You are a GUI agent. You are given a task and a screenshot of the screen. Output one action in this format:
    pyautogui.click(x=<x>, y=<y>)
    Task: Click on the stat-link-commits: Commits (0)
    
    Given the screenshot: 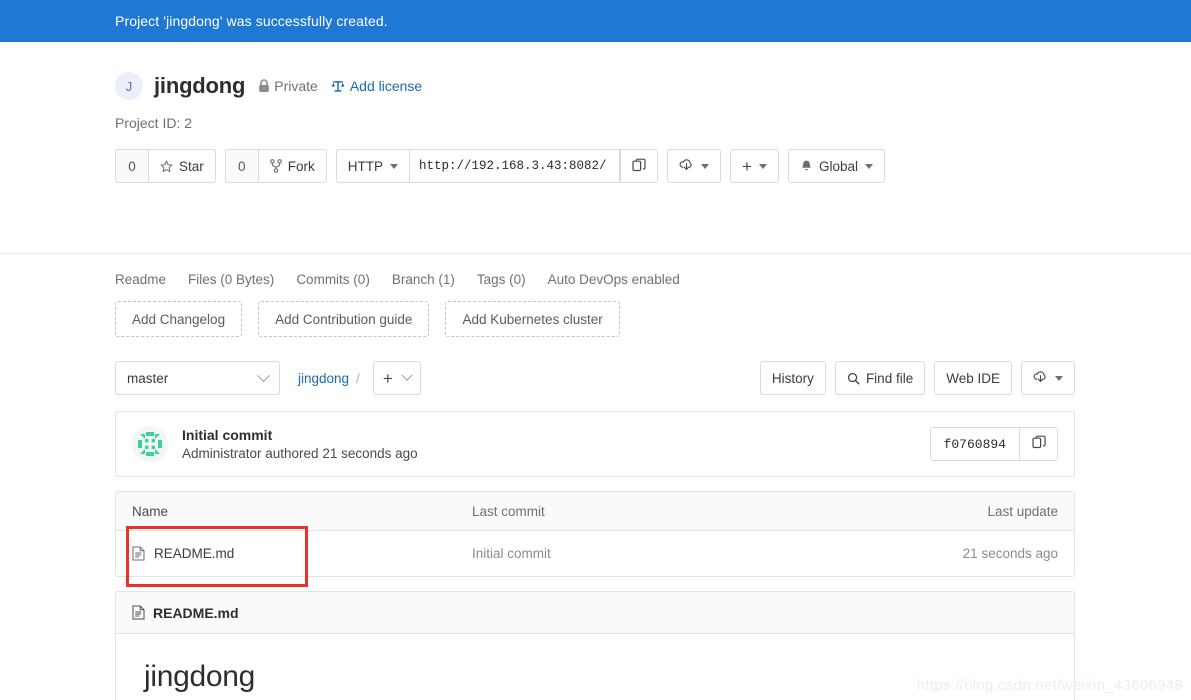 What is the action you would take?
    pyautogui.click(x=333, y=279)
    